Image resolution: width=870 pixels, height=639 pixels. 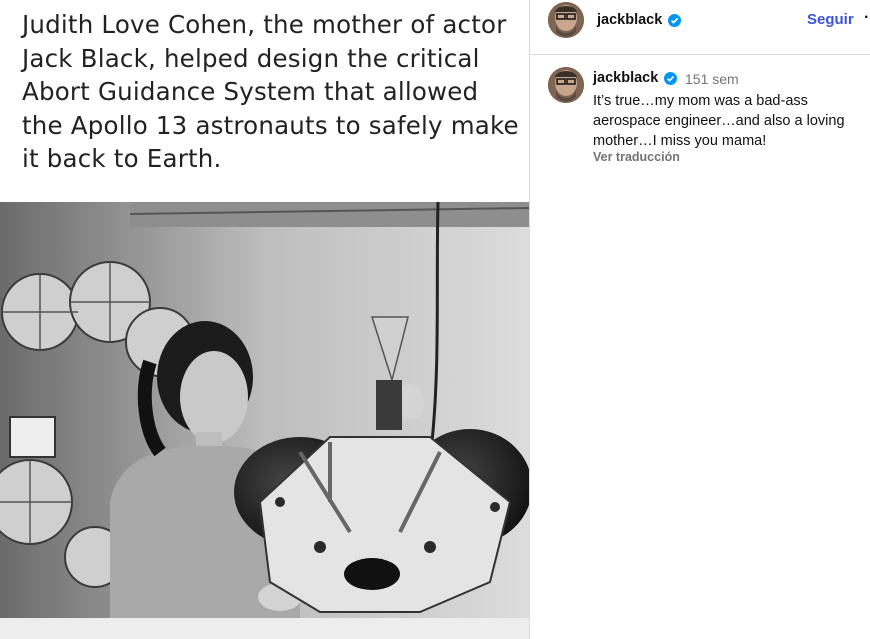 What do you see at coordinates (566, 85) in the screenshot?
I see `comment-avatar` at bounding box center [566, 85].